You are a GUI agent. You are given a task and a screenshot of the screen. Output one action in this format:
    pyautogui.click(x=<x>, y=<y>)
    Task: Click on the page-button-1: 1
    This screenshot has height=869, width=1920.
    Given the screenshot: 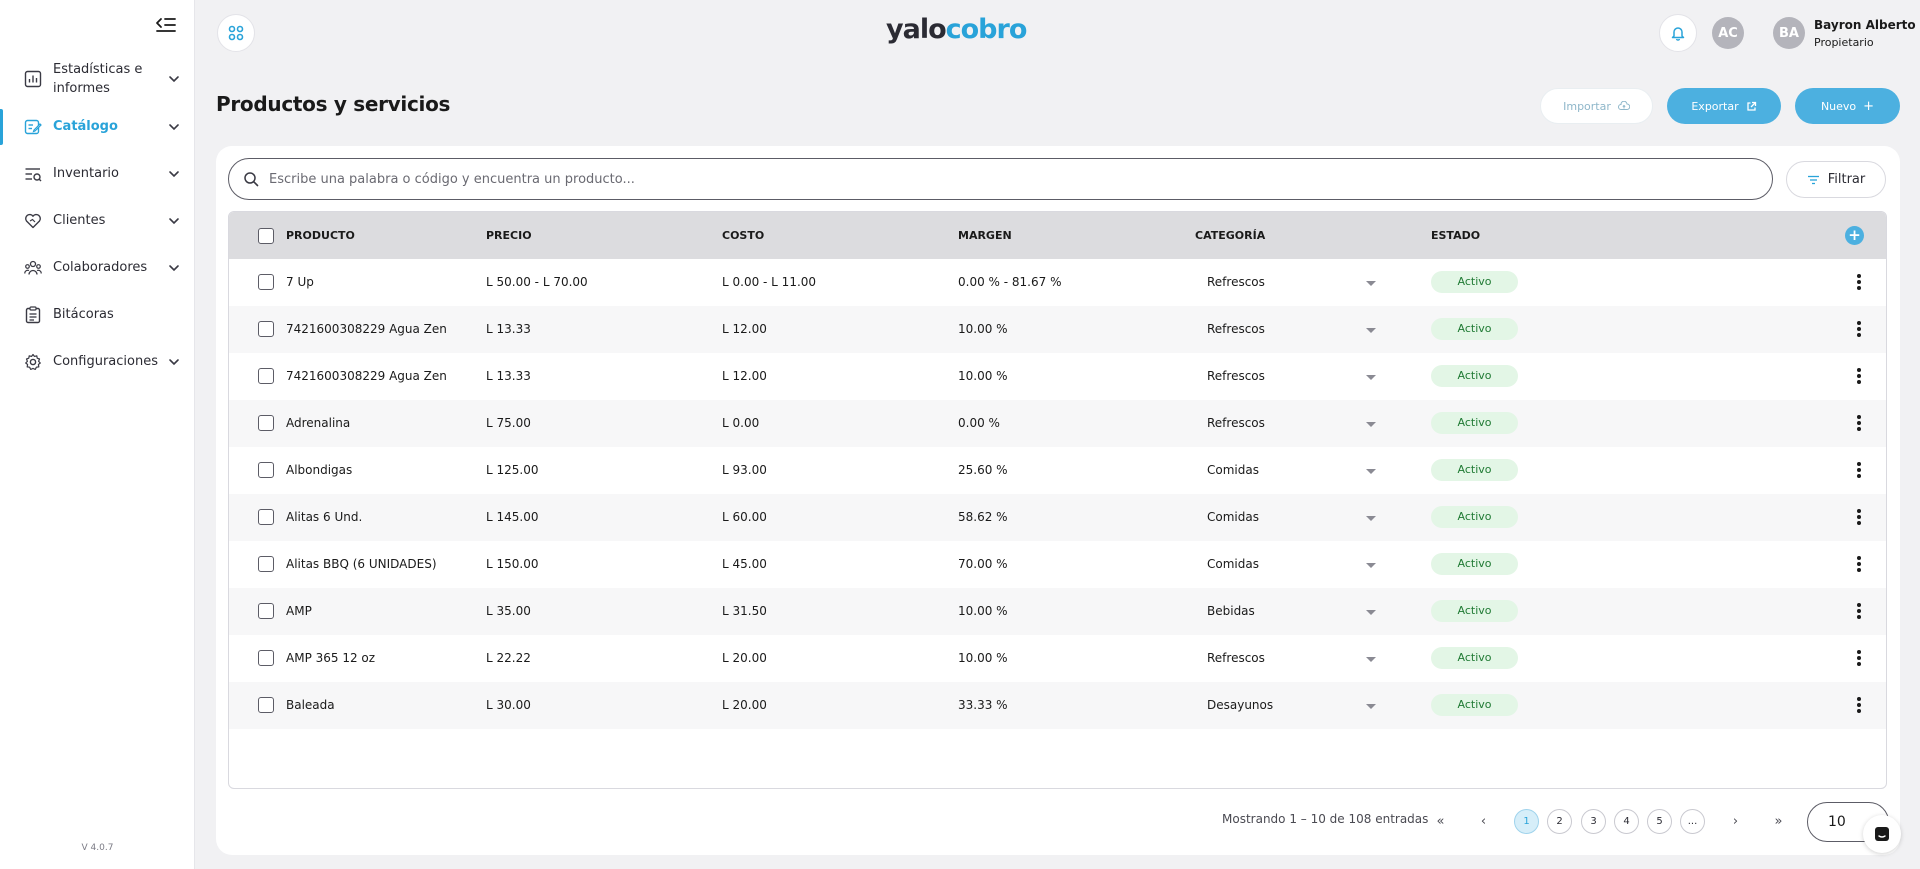 What is the action you would take?
    pyautogui.click(x=1526, y=821)
    